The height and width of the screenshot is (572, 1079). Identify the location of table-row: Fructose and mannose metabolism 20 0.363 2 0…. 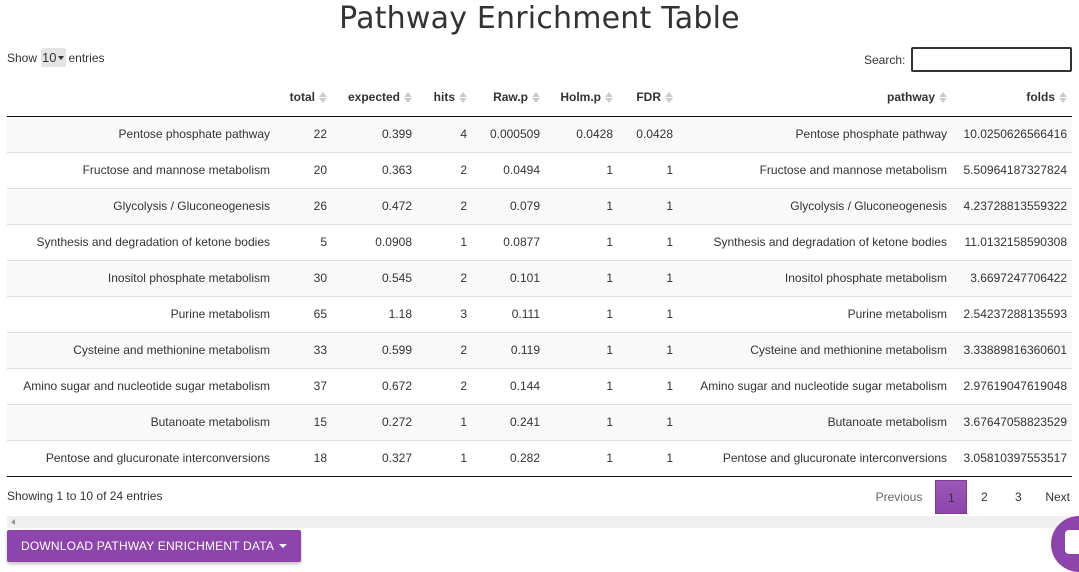
(539, 170).